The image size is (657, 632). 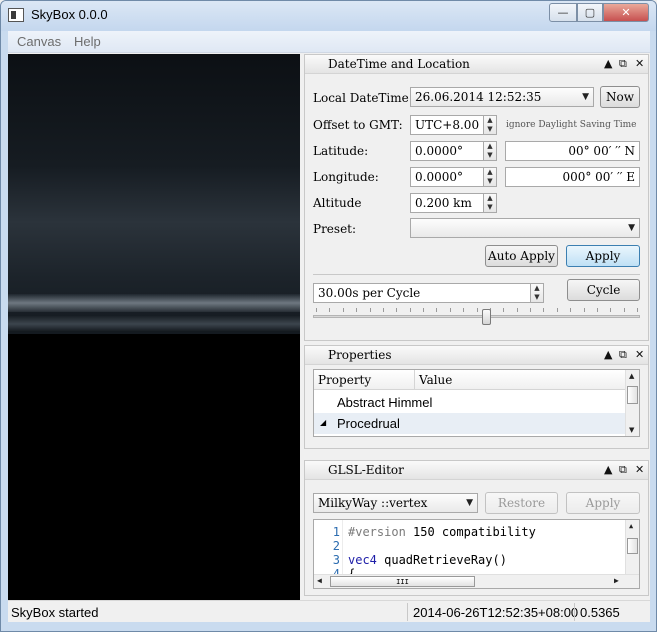 I want to click on minimize-button: —, so click(x=563, y=12).